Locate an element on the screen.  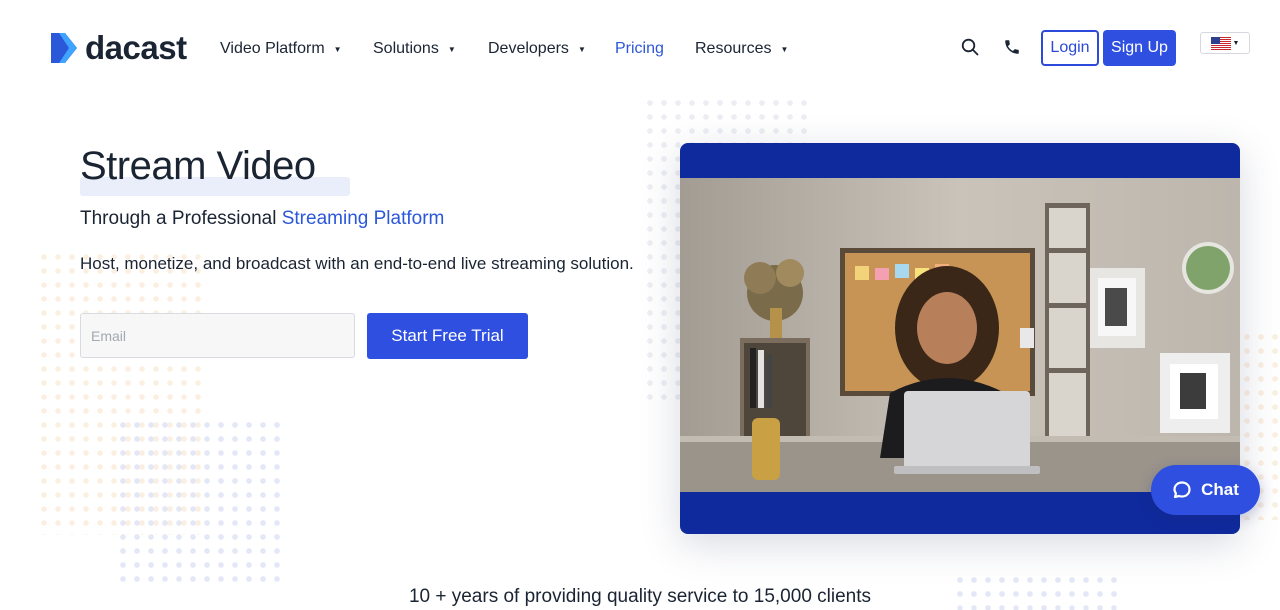
logo-wordmark: dacast is located at coordinates (136, 47).